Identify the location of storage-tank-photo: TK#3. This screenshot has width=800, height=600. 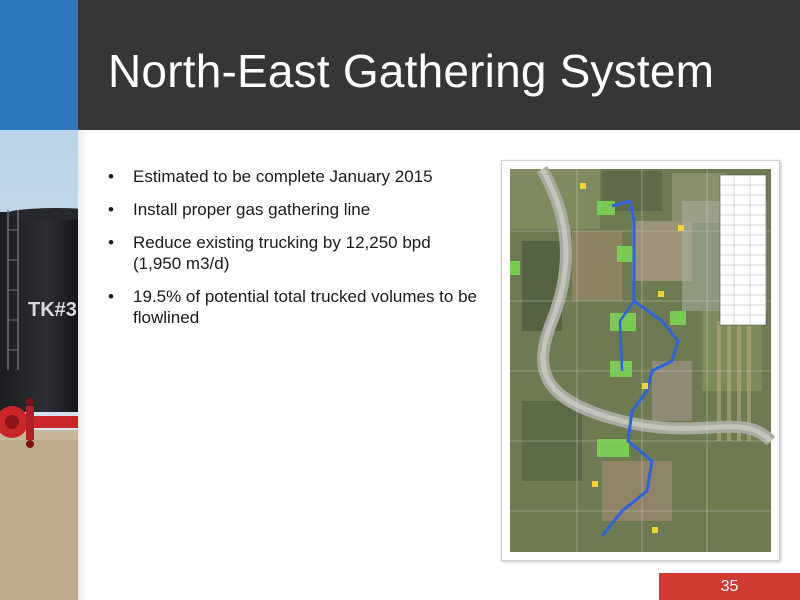
(39, 365).